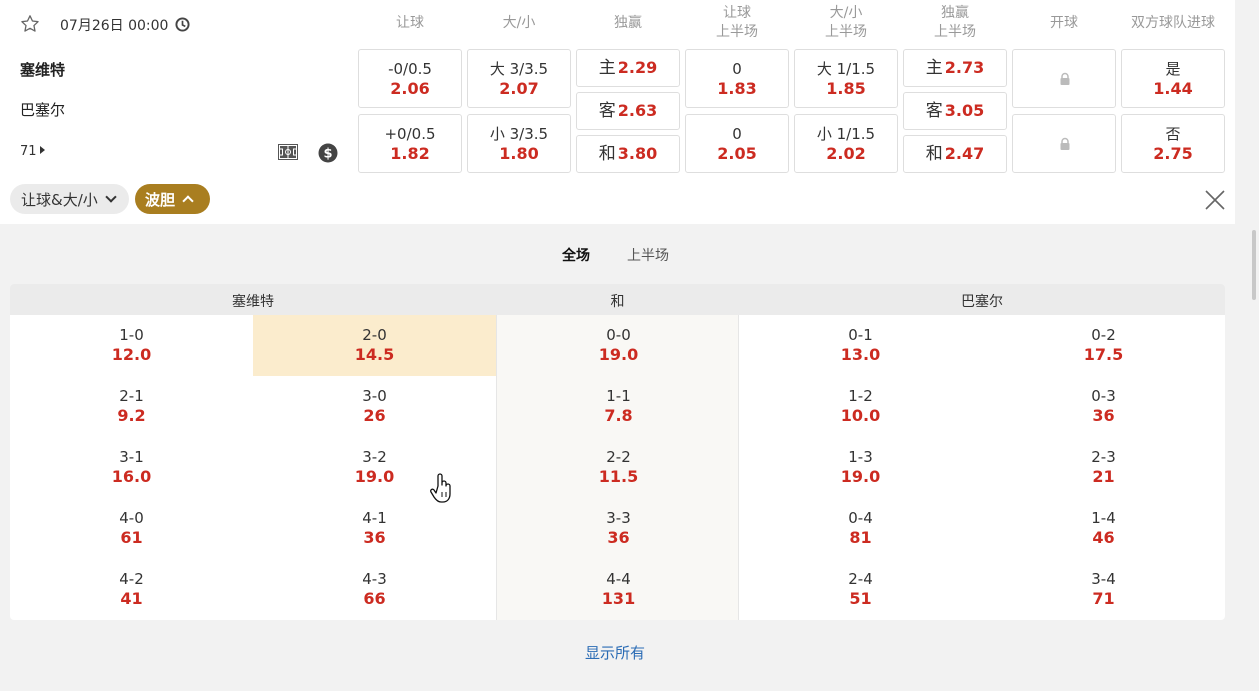 This screenshot has width=1259, height=691. I want to click on score-cell: 2-2 11.5, so click(618, 467).